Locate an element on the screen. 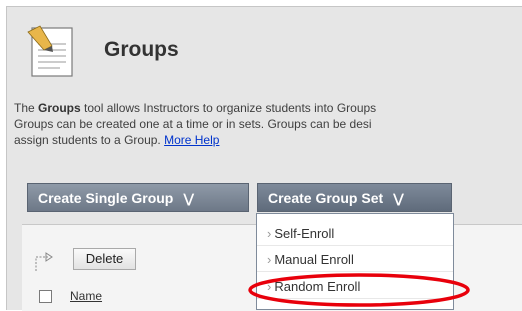 The width and height of the screenshot is (522, 311). create-group-set-label: Create Group Set is located at coordinates (326, 198).